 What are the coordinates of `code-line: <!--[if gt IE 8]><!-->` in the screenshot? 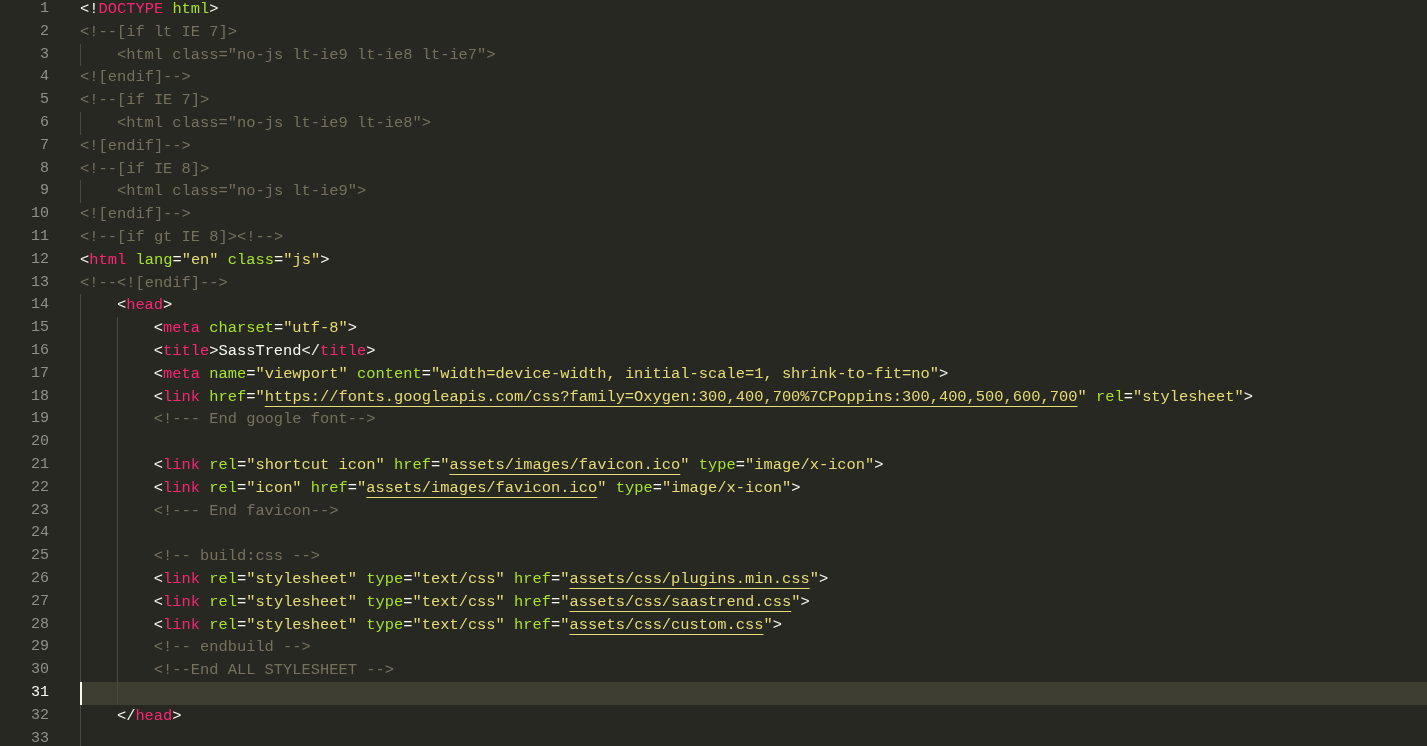 It's located at (182, 237).